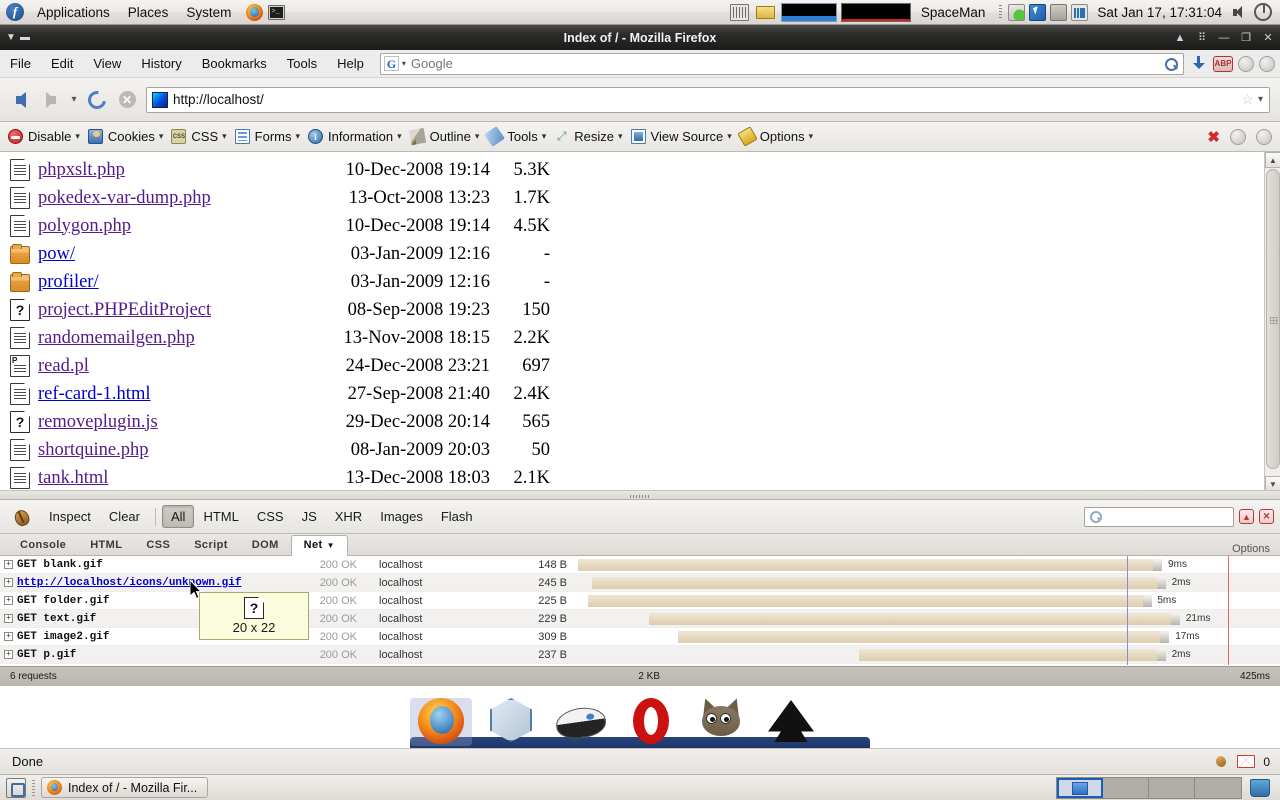 This screenshot has height=800, width=1280. What do you see at coordinates (1246, 516) in the screenshot?
I see `minimize-panel-button: ▲` at bounding box center [1246, 516].